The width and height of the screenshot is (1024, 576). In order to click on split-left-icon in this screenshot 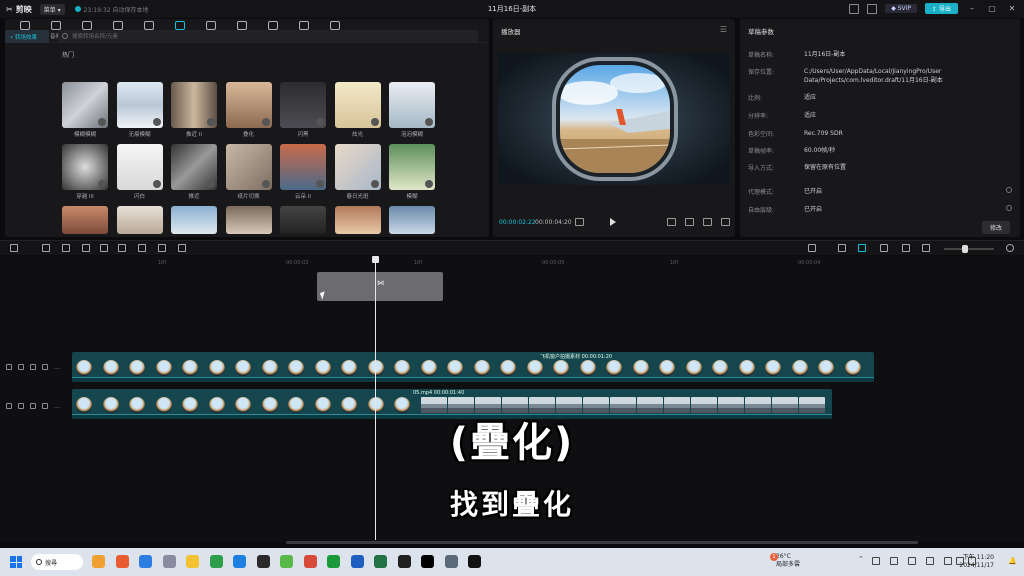, I will do `click(104, 248)`.